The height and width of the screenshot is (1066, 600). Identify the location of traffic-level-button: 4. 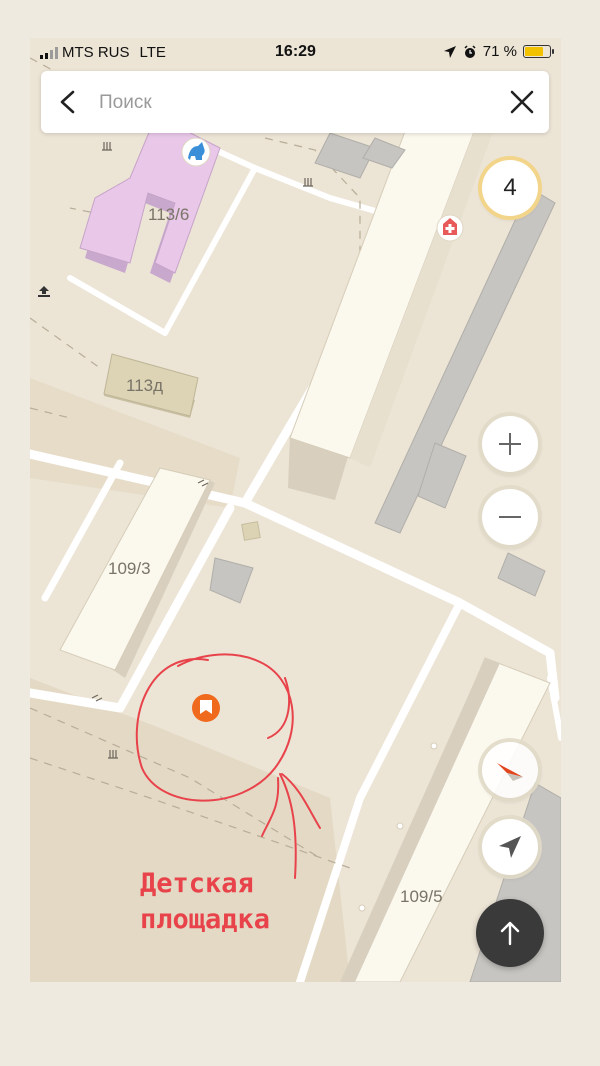
(510, 188).